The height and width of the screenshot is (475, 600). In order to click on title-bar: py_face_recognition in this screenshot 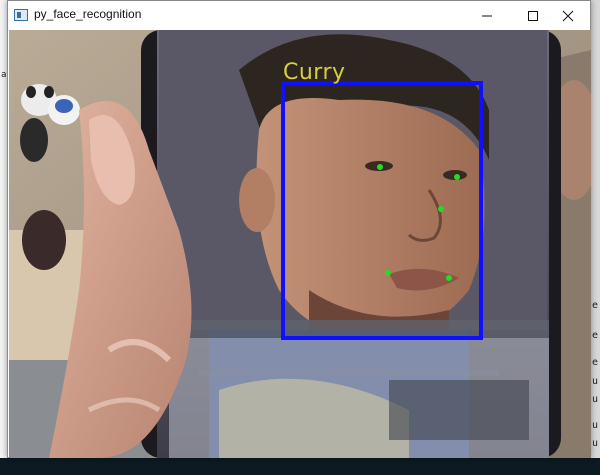, I will do `click(299, 15)`.